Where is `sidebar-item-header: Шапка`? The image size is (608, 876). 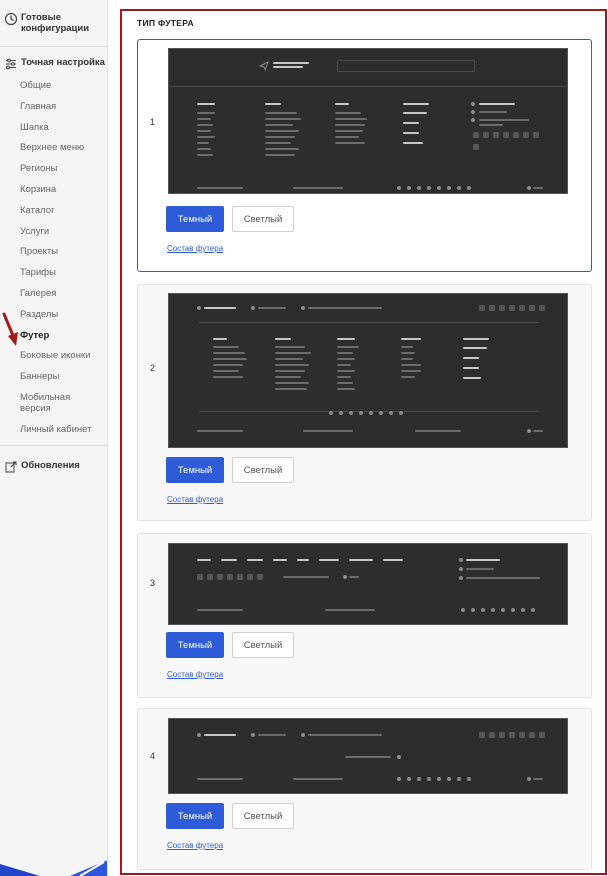
sidebar-item-header: Шапка is located at coordinates (63, 127).